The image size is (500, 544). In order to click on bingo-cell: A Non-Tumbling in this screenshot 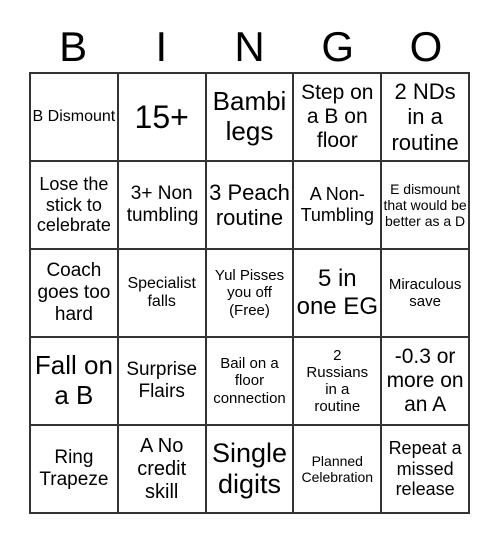, I will do `click(337, 205)`.